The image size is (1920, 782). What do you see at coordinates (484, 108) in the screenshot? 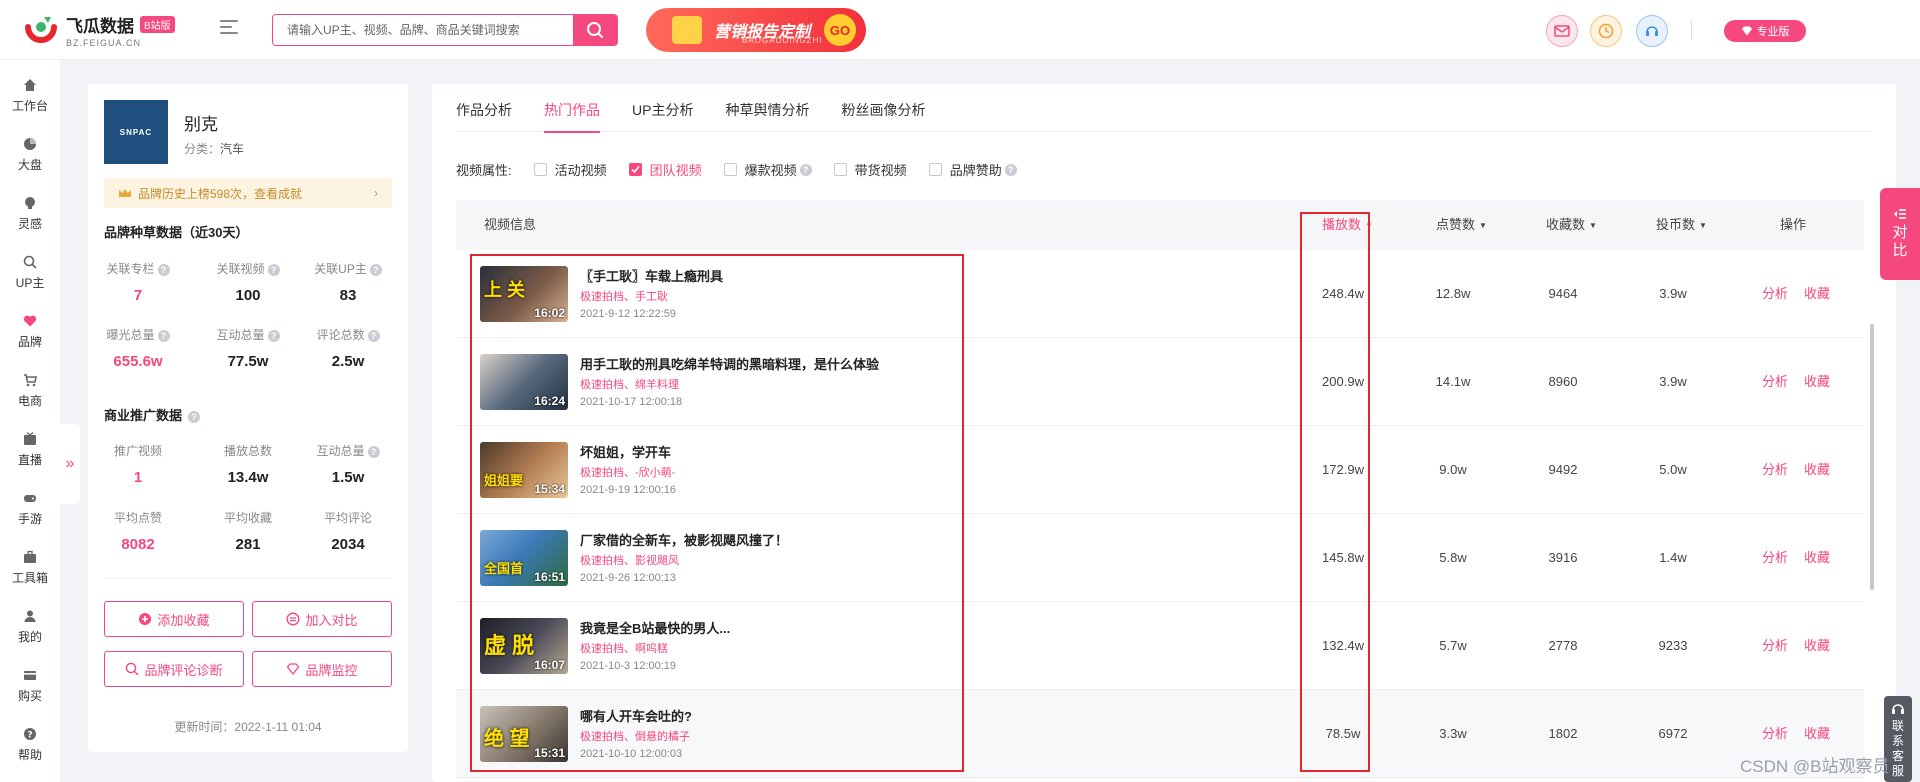
I see `tab-work-analysis: 作品分析` at bounding box center [484, 108].